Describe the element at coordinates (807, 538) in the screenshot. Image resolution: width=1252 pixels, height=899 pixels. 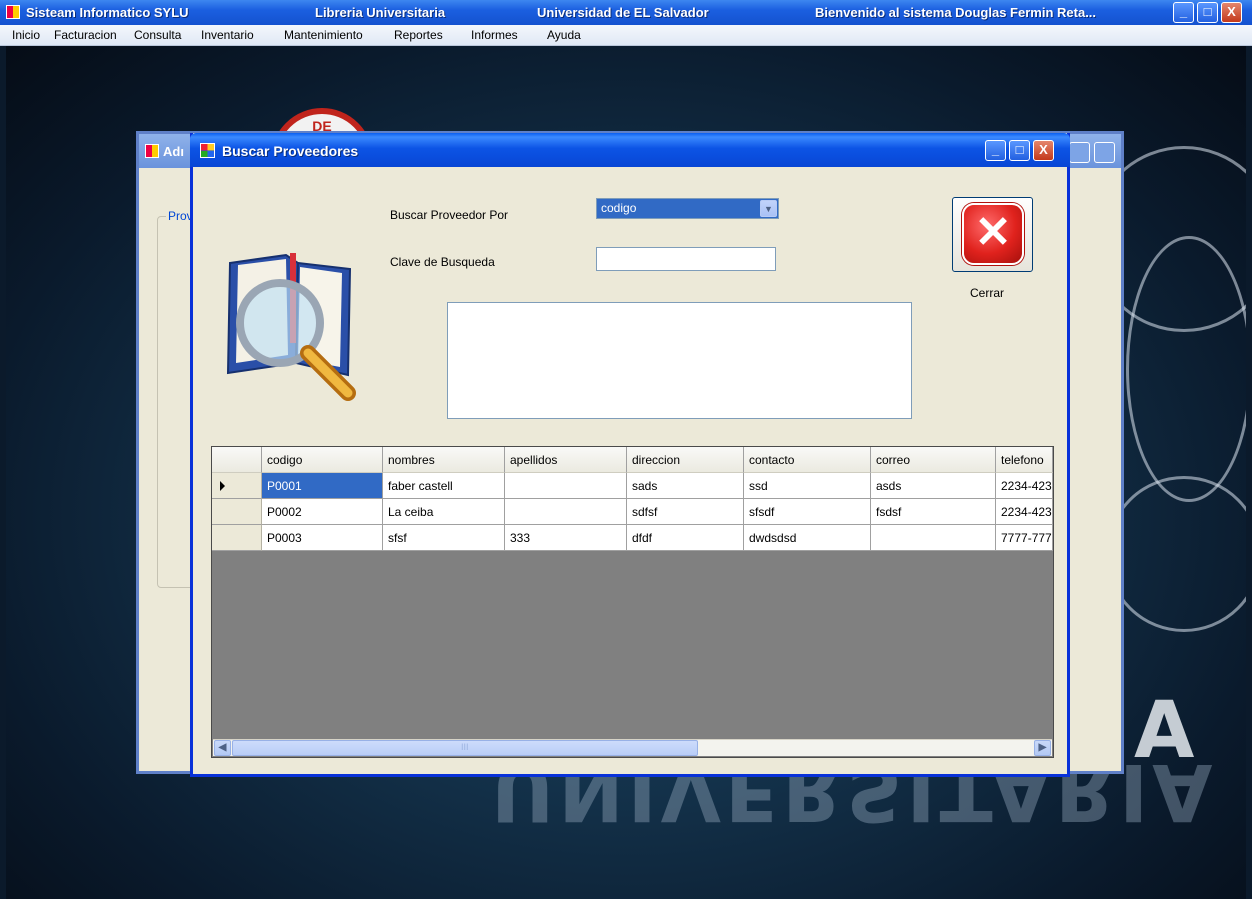
I see `cell-contacto: dwdsdsd` at that location.